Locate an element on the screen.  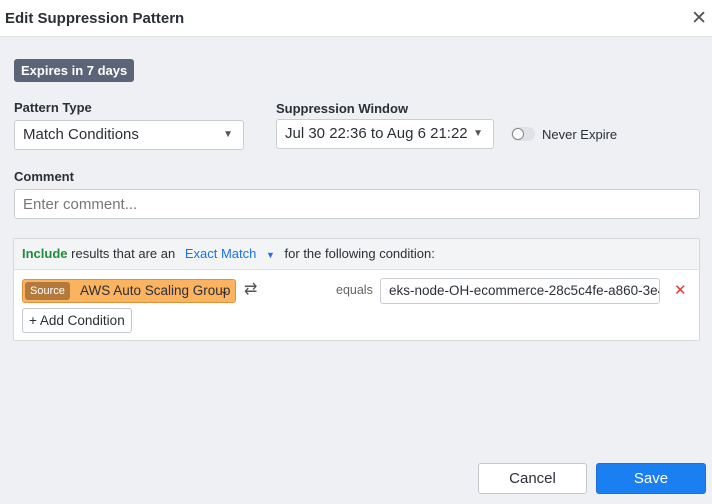
condition-text: results that are an is located at coordinates (123, 253).